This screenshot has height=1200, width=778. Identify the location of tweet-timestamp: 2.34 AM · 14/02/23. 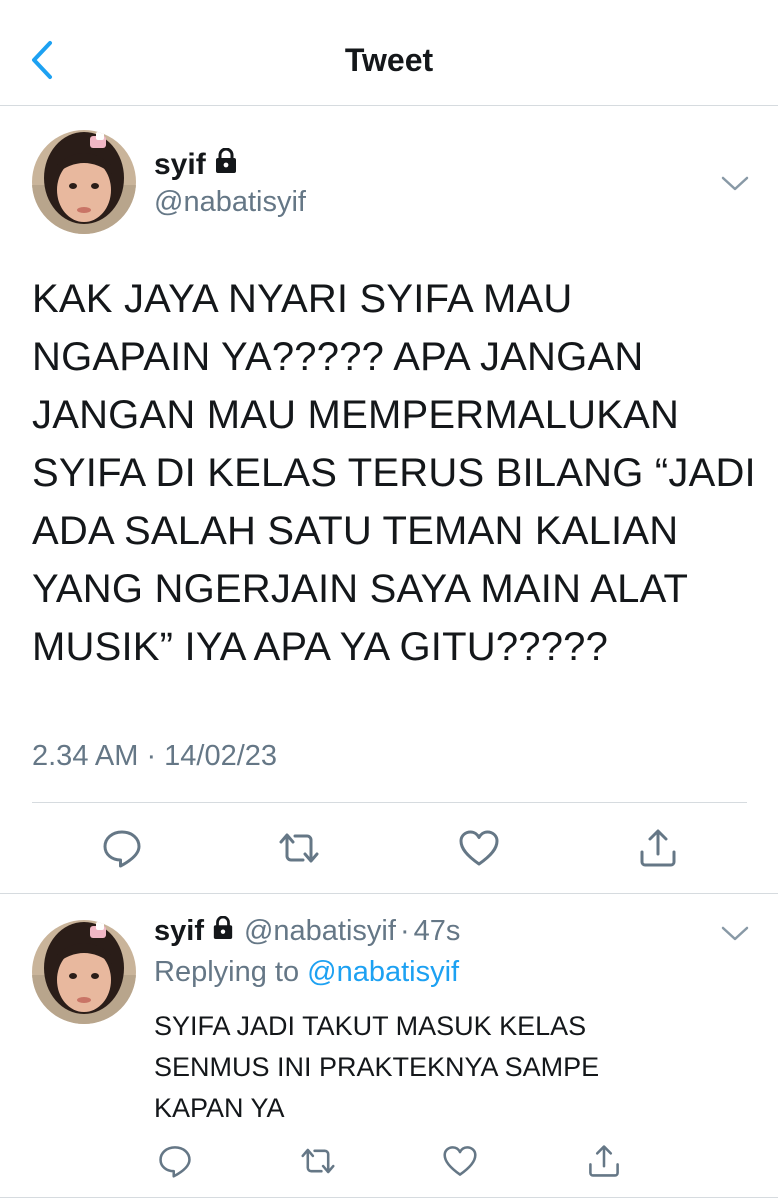
(155, 756).